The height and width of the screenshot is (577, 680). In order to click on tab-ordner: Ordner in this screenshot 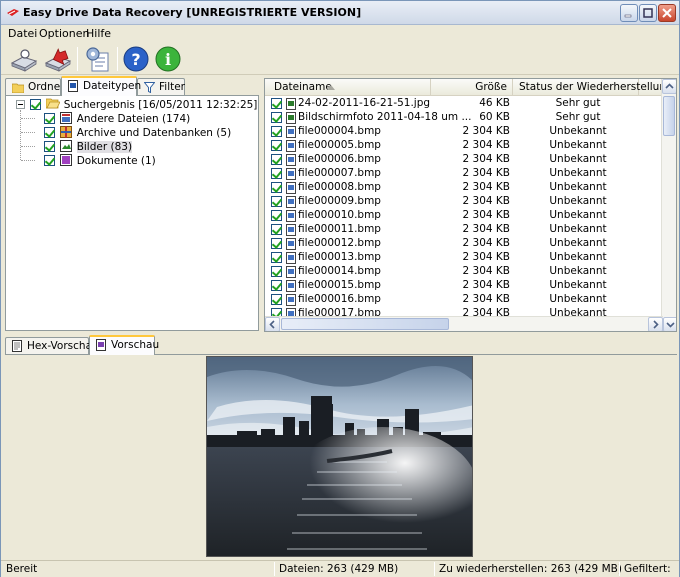, I will do `click(35, 87)`.